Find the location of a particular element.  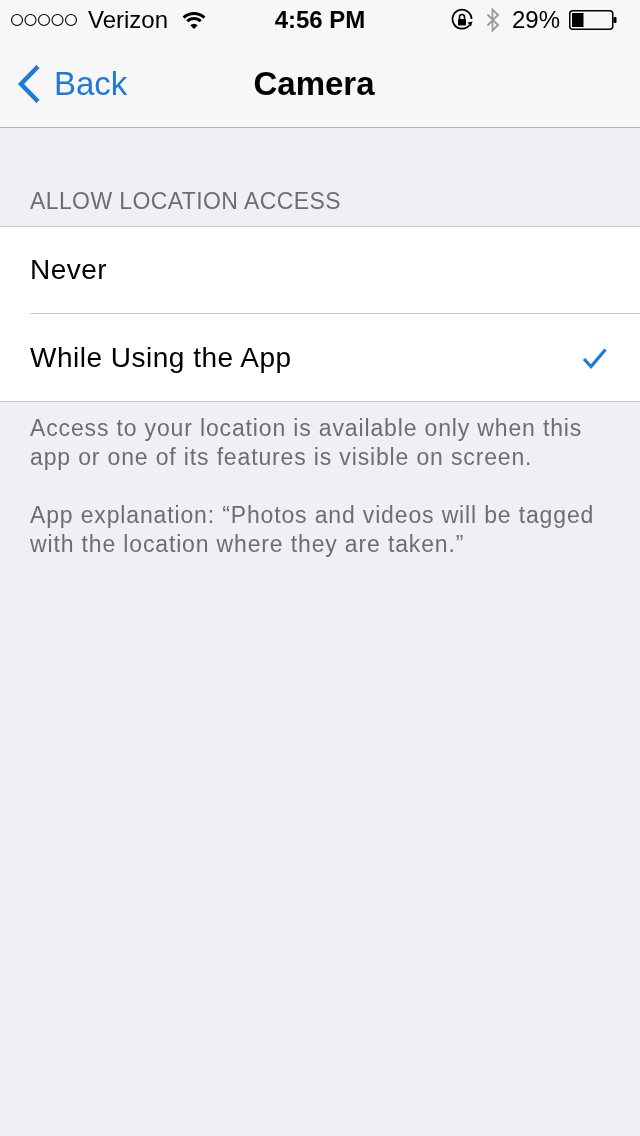

carrier-name: Verizon is located at coordinates (128, 20).